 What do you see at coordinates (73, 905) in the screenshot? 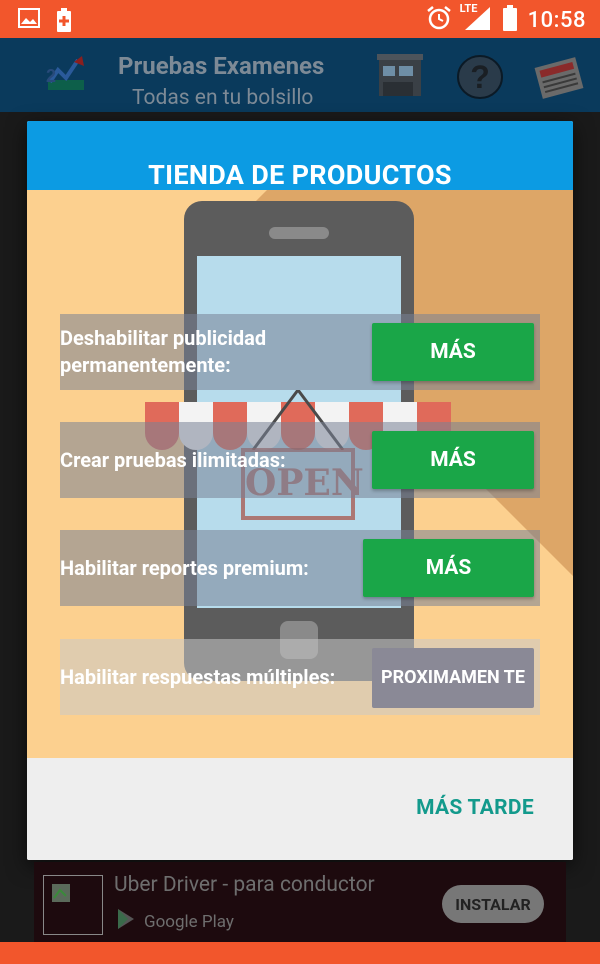
I see `ad-image-icon` at bounding box center [73, 905].